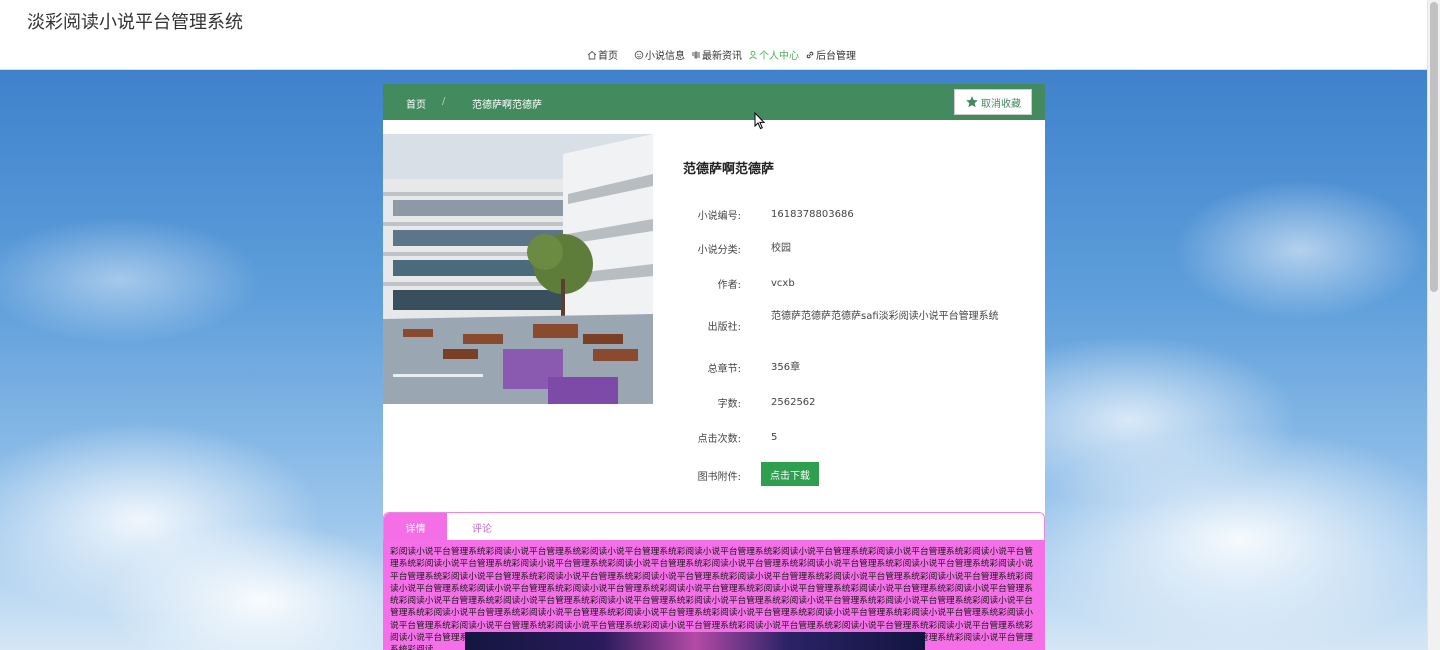 Image resolution: width=1440 pixels, height=650 pixels. I want to click on mouse-cursor-icon, so click(760, 121).